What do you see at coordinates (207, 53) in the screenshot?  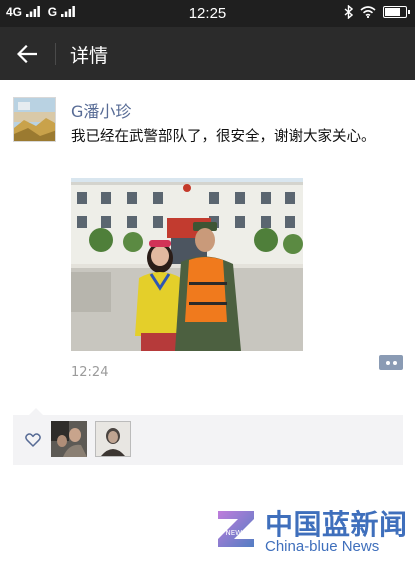 I see `title-bar: 详情` at bounding box center [207, 53].